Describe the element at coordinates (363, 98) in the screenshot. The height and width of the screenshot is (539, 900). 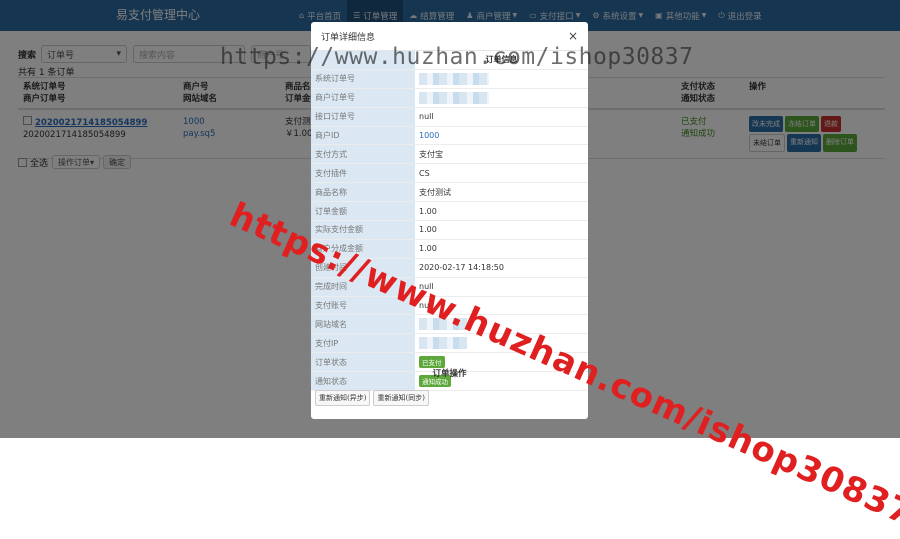
I see `detail-key: 商户订单号` at that location.